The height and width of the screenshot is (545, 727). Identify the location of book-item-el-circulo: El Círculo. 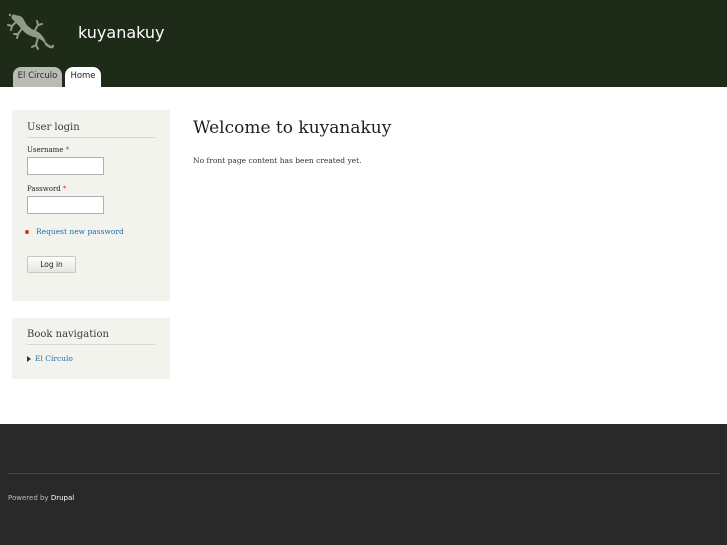
(54, 358).